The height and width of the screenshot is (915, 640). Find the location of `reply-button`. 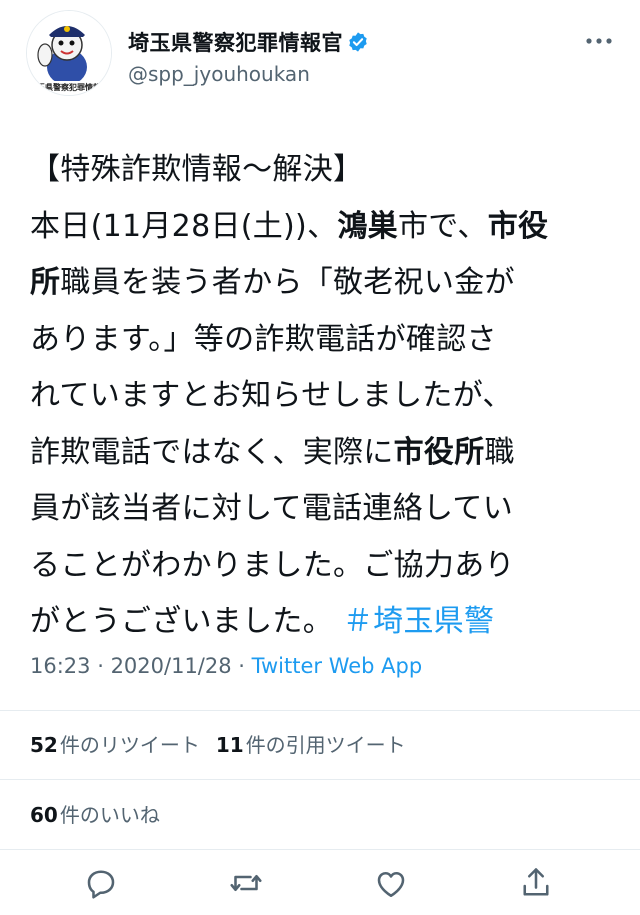

reply-button is located at coordinates (101, 883).